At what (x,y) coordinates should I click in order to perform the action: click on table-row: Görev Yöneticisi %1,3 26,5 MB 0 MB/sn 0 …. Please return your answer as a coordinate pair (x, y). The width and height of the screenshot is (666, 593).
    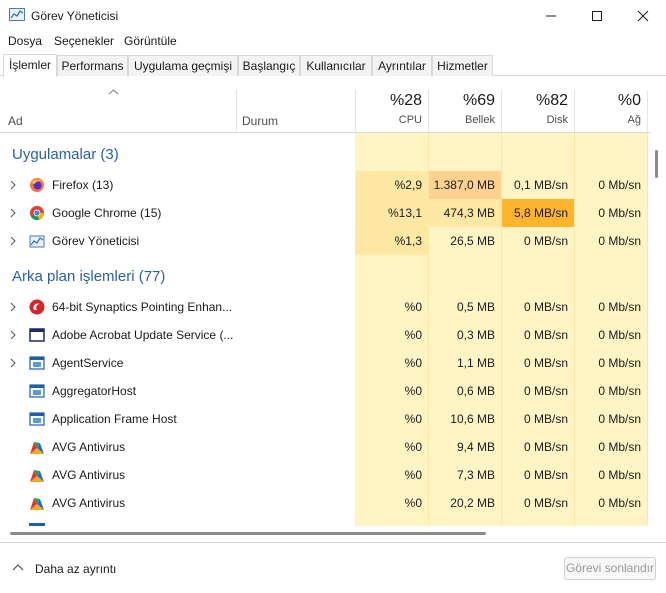
    Looking at the image, I should click on (333, 241).